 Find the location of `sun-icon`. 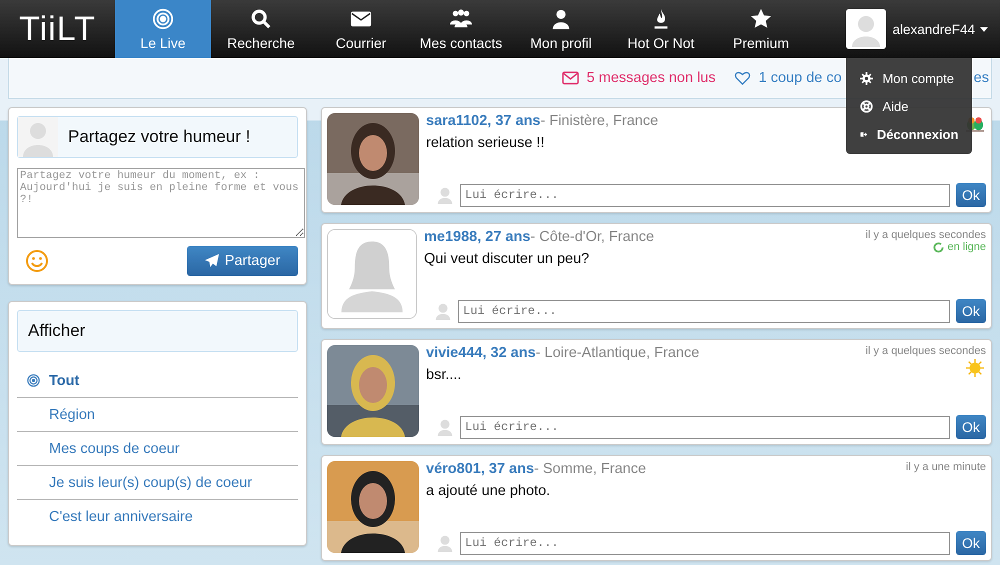

sun-icon is located at coordinates (975, 368).